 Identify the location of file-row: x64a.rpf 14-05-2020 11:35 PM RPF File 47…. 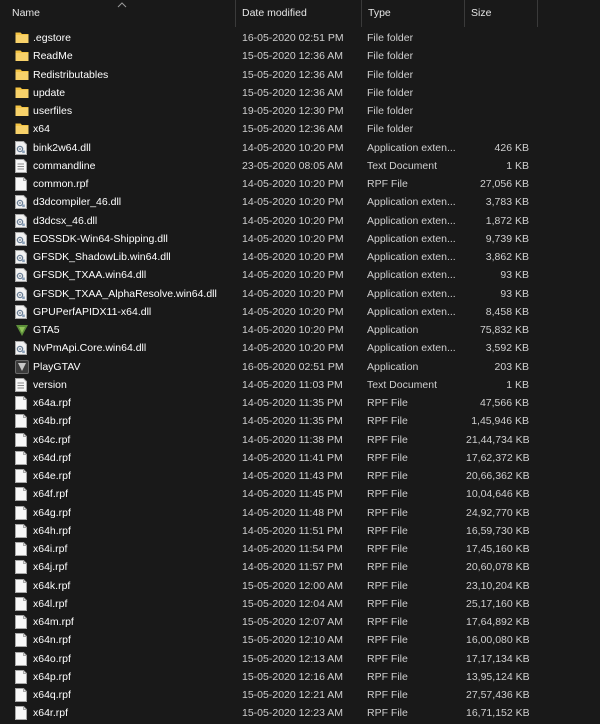
(300, 403).